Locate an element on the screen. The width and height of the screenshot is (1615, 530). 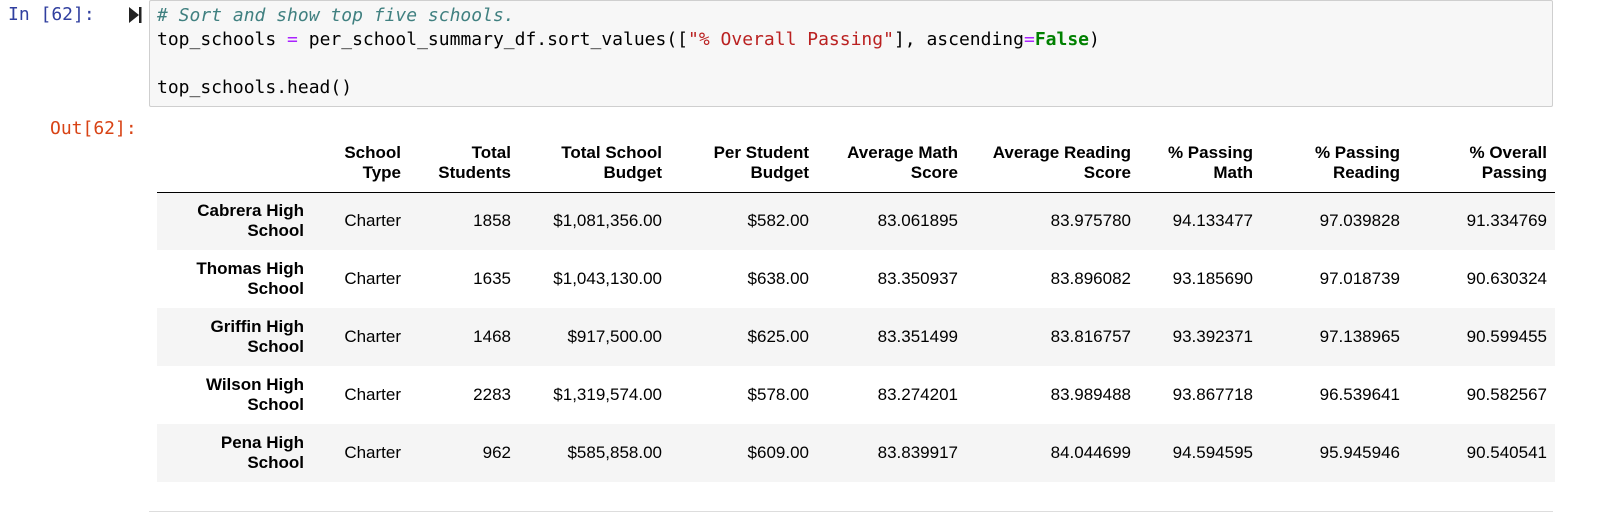
table-cell: 2283 is located at coordinates (492, 394).